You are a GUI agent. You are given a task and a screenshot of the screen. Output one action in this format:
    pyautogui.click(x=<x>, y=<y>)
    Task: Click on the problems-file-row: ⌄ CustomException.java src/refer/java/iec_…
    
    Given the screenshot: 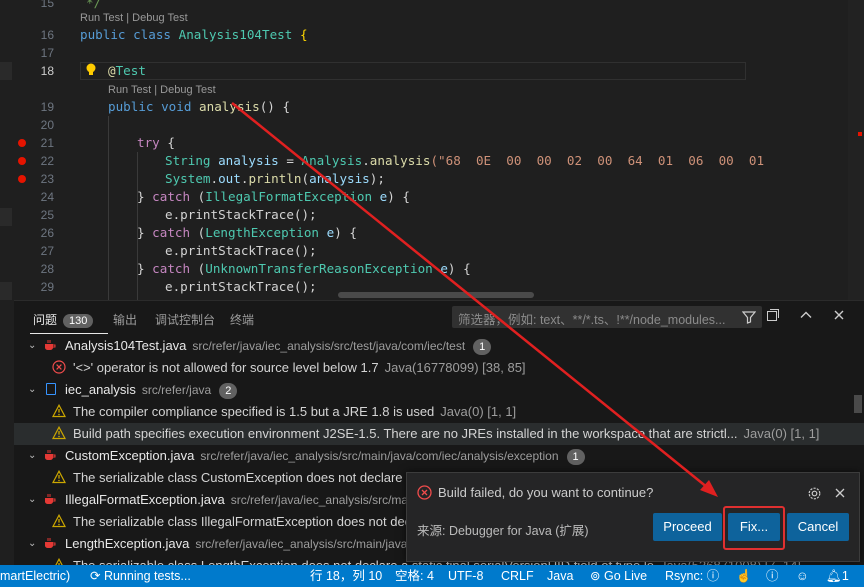 What is the action you would take?
    pyautogui.click(x=439, y=456)
    